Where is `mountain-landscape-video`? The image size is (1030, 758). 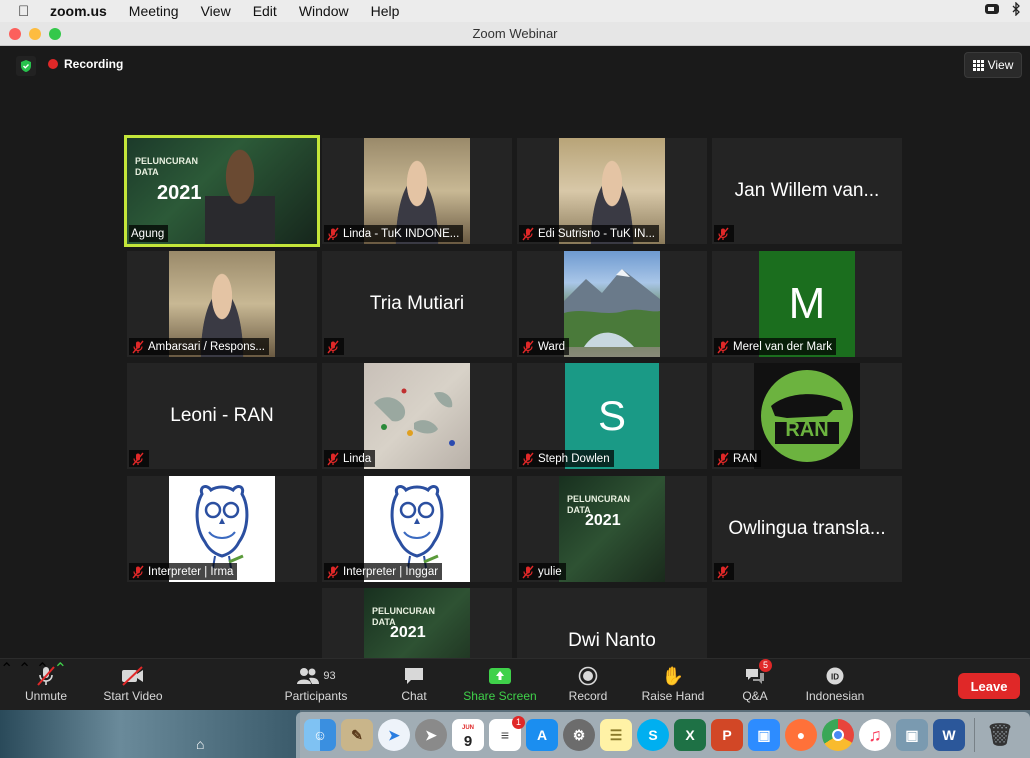
mountain-landscape-video is located at coordinates (612, 304).